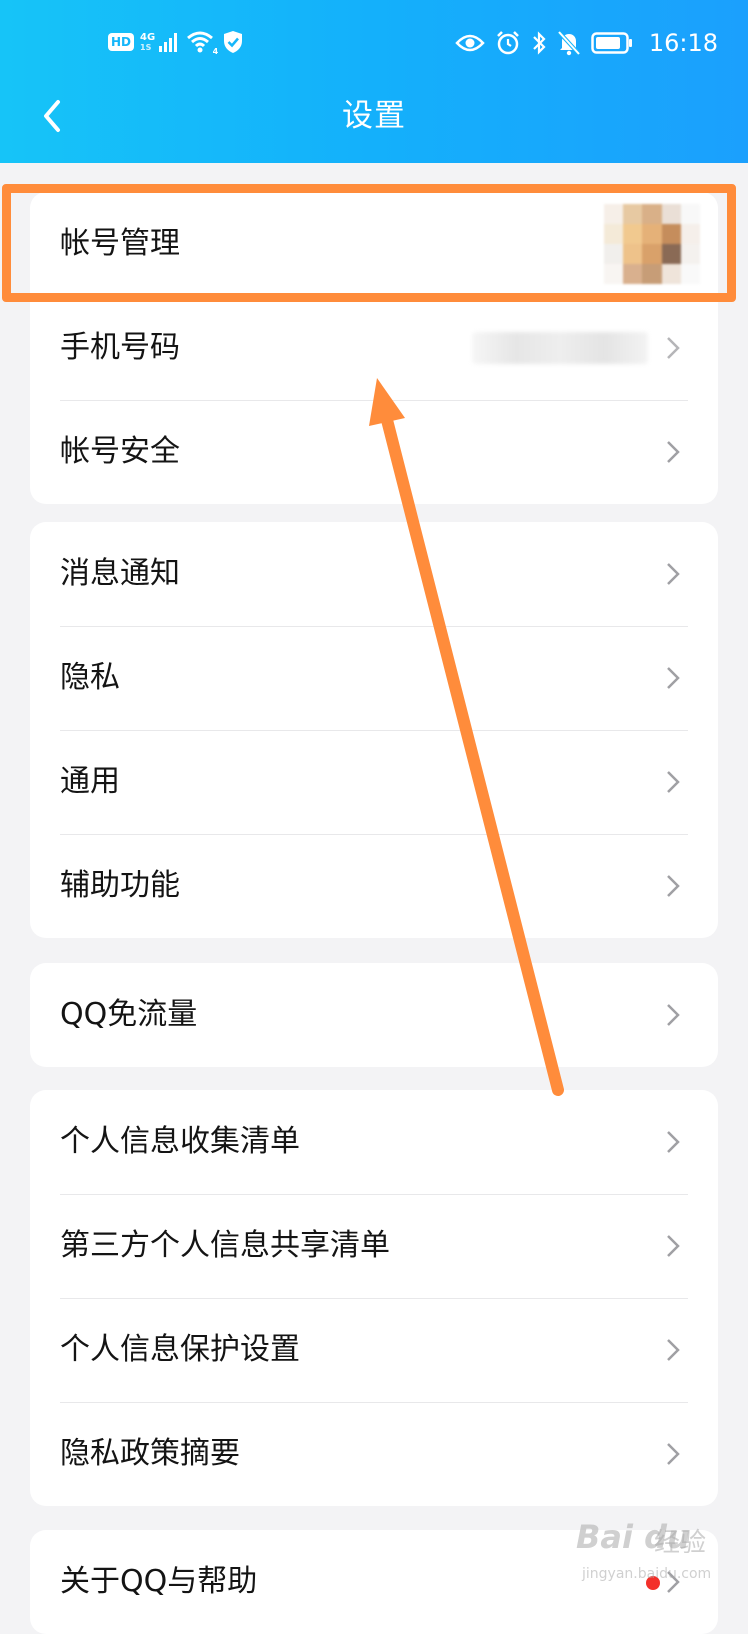  What do you see at coordinates (374, 886) in the screenshot?
I see `row-accessibility: 辅助功能` at bounding box center [374, 886].